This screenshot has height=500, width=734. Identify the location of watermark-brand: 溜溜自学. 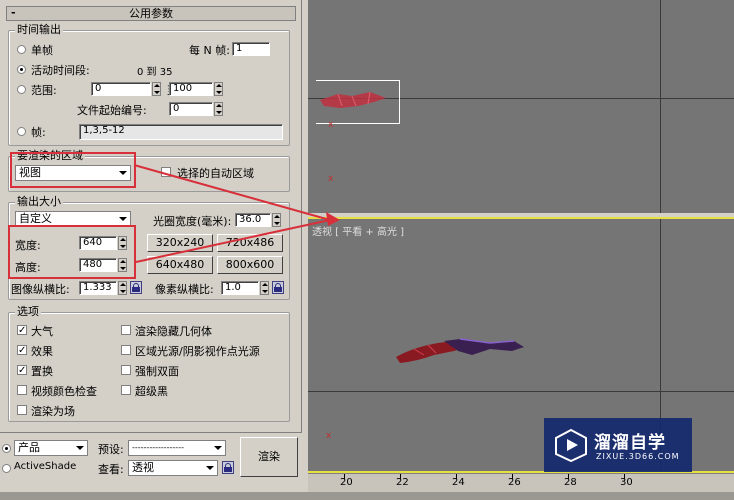
(630, 443).